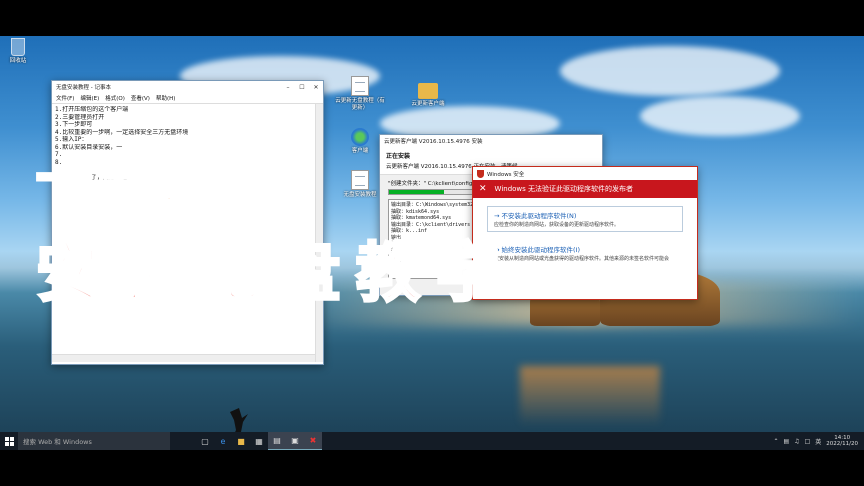 Image resolution: width=864 pixels, height=486 pixels. I want to click on text-line: 3.下一步即可, so click(74, 124).